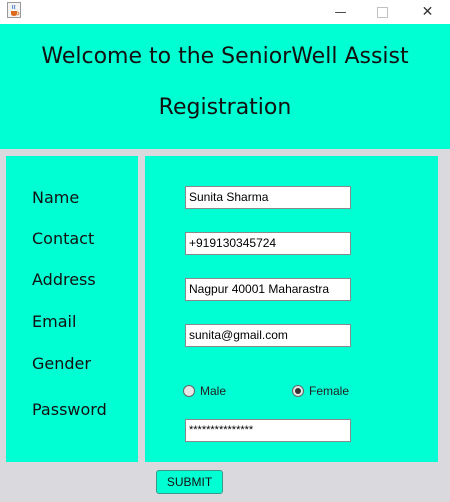 The width and height of the screenshot is (450, 502). Describe the element at coordinates (69, 409) in the screenshot. I see `password-label: Password` at that location.